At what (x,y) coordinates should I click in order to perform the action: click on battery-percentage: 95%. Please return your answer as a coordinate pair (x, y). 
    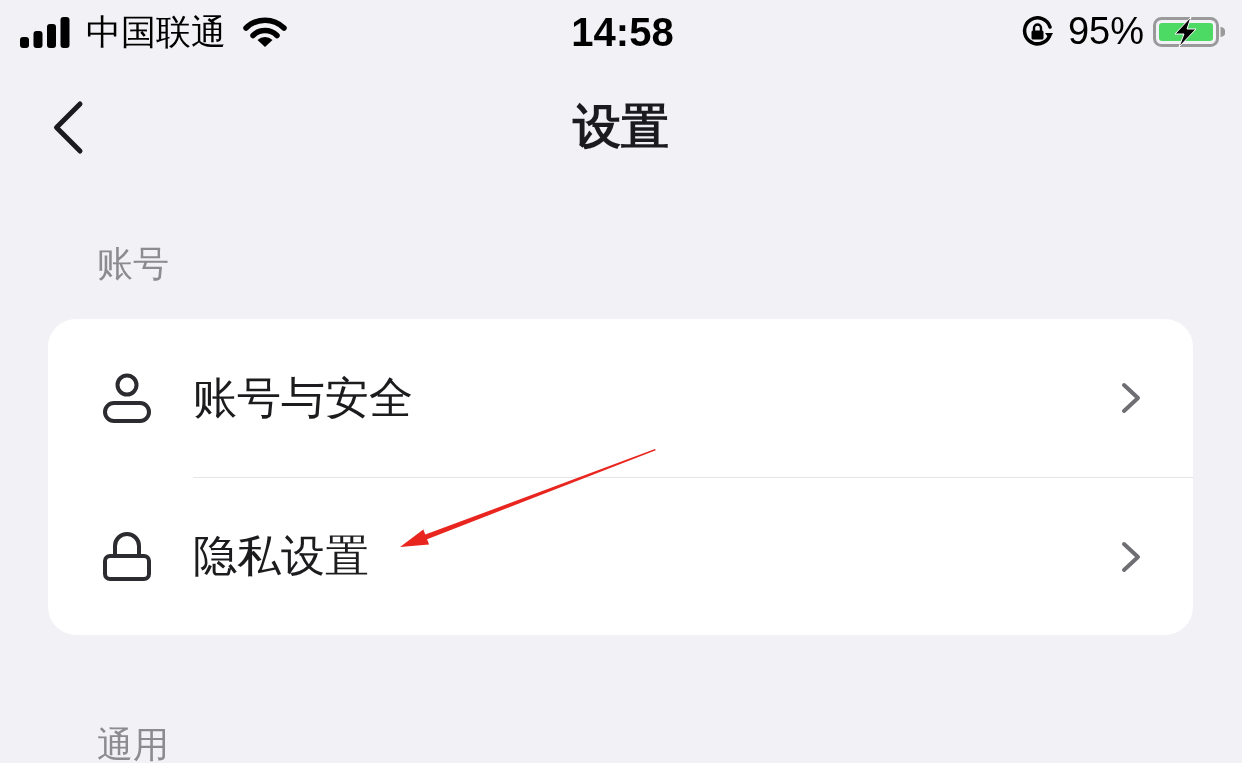
    Looking at the image, I should click on (1105, 32).